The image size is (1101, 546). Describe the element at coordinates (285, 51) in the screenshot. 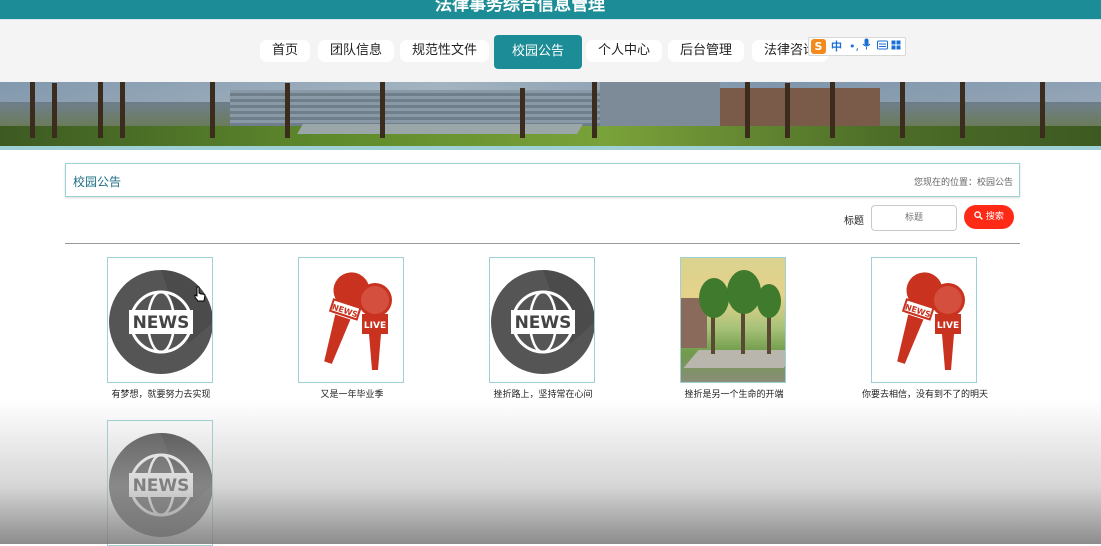

I see `nav-item-home: 首页` at that location.